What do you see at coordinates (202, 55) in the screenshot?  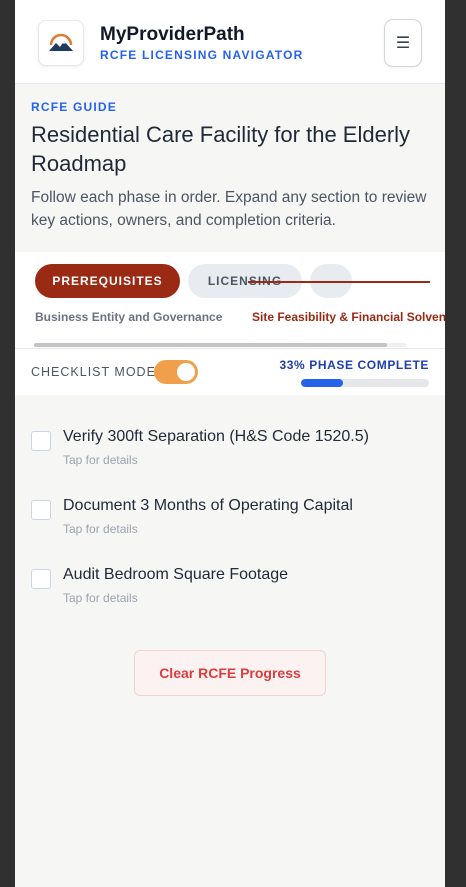 I see `brand-subtitle: RCFE LICENSING NAVIGATOR` at bounding box center [202, 55].